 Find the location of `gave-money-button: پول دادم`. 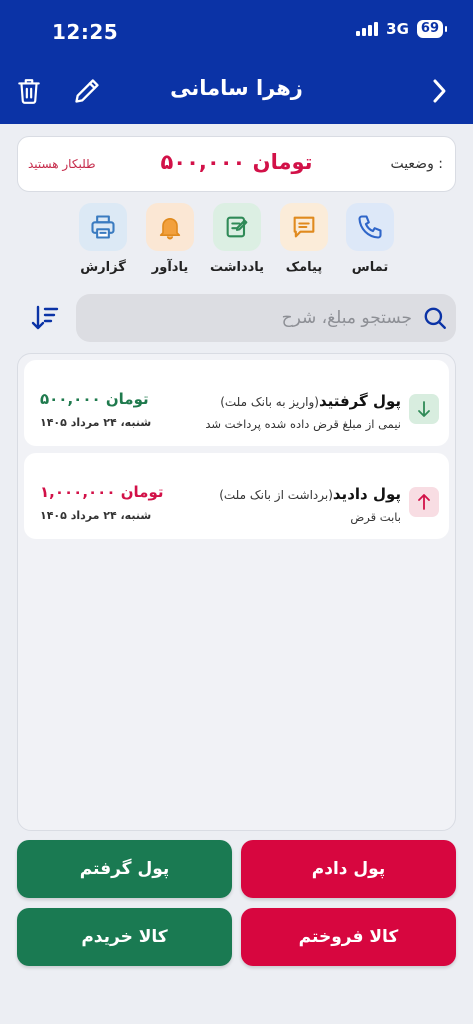

gave-money-button: پول دادم is located at coordinates (348, 869).